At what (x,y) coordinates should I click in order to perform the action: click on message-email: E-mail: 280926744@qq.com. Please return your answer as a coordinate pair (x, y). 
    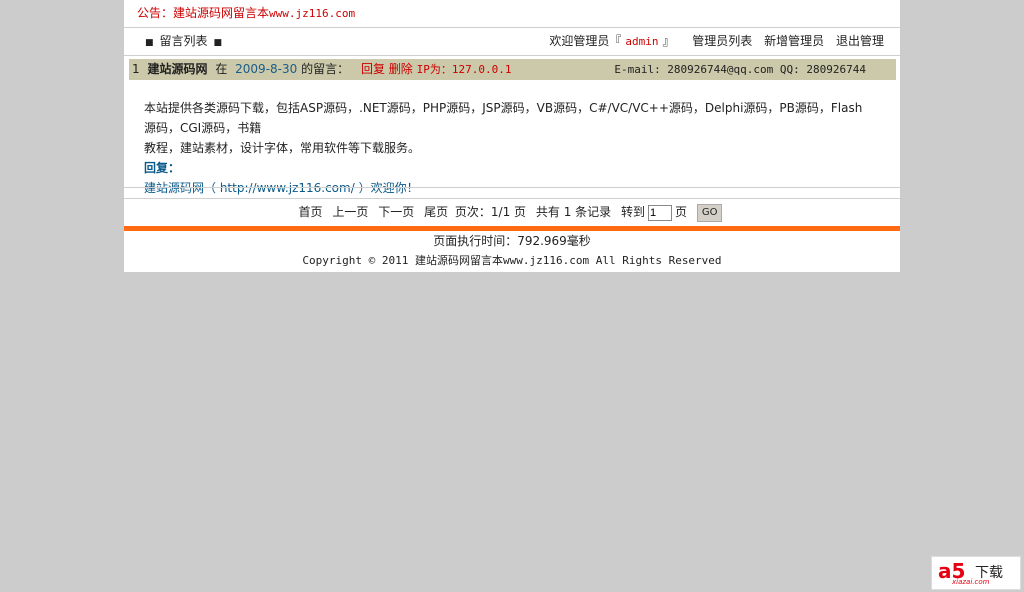
    Looking at the image, I should click on (694, 69).